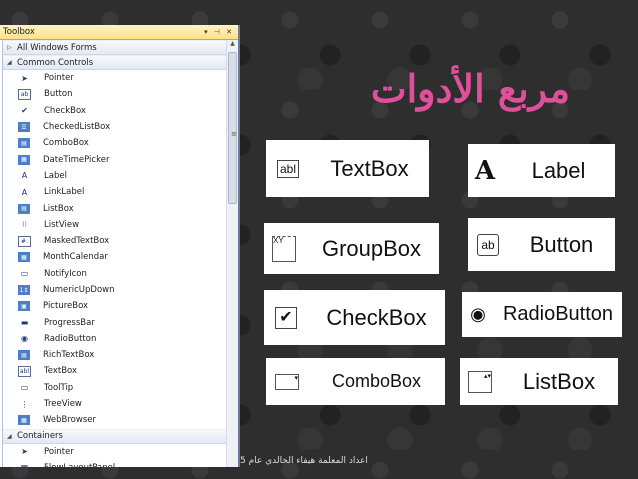  I want to click on card-label: CheckBox, so click(376, 317).